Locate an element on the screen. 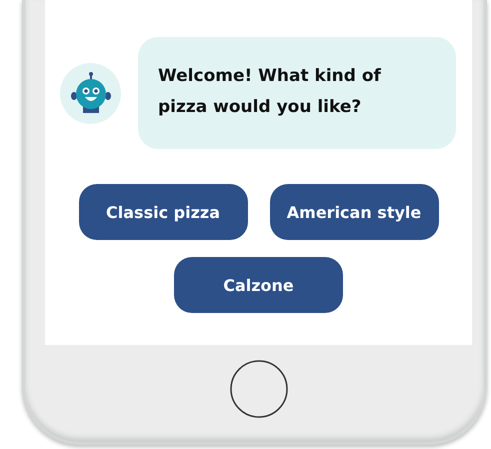 The image size is (491, 449). quick-reply-button: Calzone is located at coordinates (258, 285).